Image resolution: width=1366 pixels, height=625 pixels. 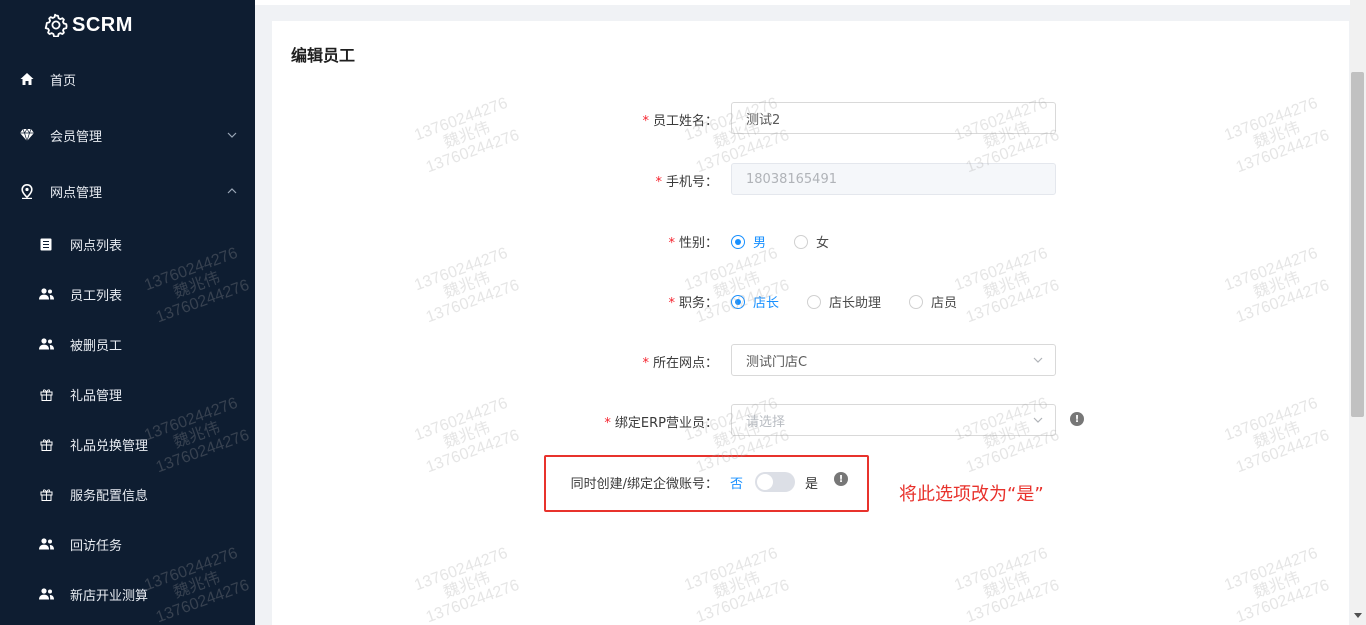 I want to click on sidebar-item-label: 网点列表, so click(x=96, y=246).